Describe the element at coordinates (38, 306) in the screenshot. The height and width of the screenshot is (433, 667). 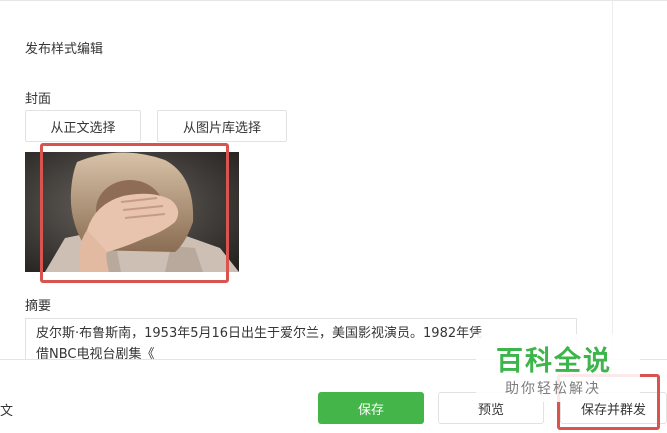
I see `summary-label: 摘要` at that location.